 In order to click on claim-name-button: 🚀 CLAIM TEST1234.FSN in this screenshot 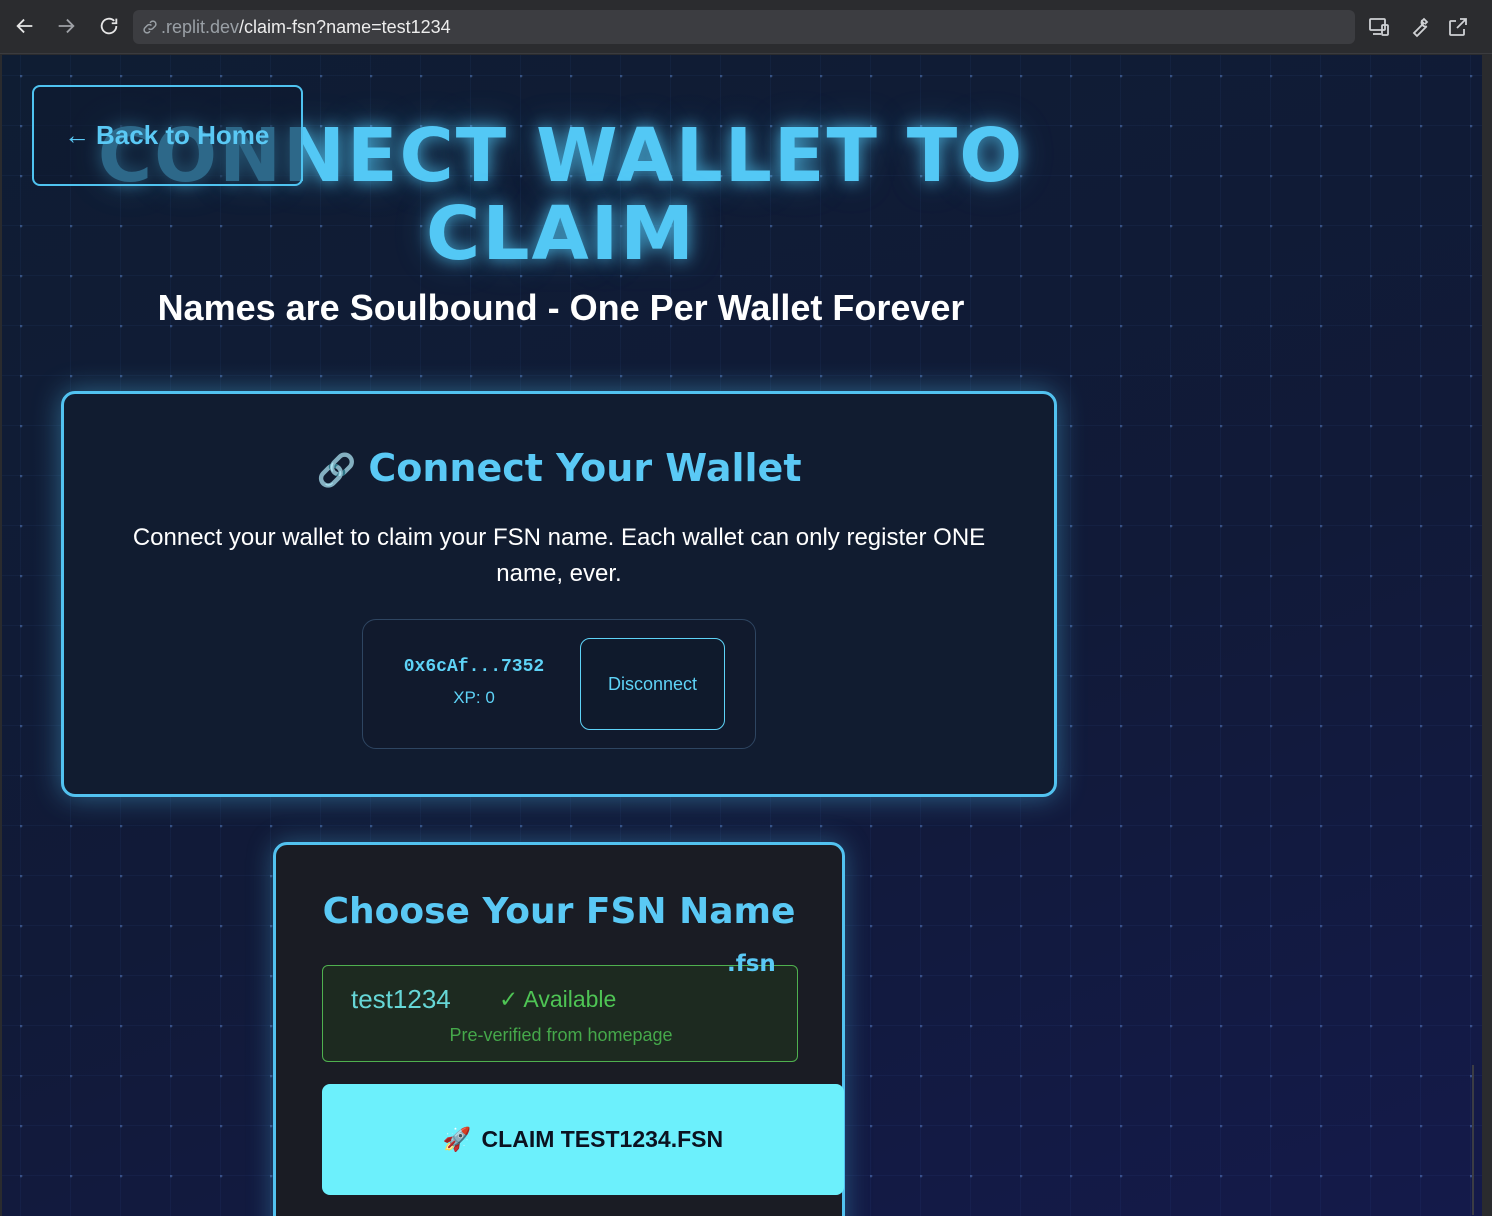, I will do `click(583, 1139)`.